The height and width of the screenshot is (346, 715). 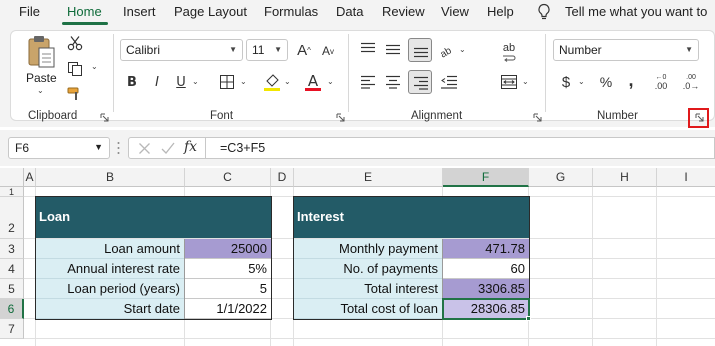 I want to click on bottom-align-button, so click(x=420, y=50).